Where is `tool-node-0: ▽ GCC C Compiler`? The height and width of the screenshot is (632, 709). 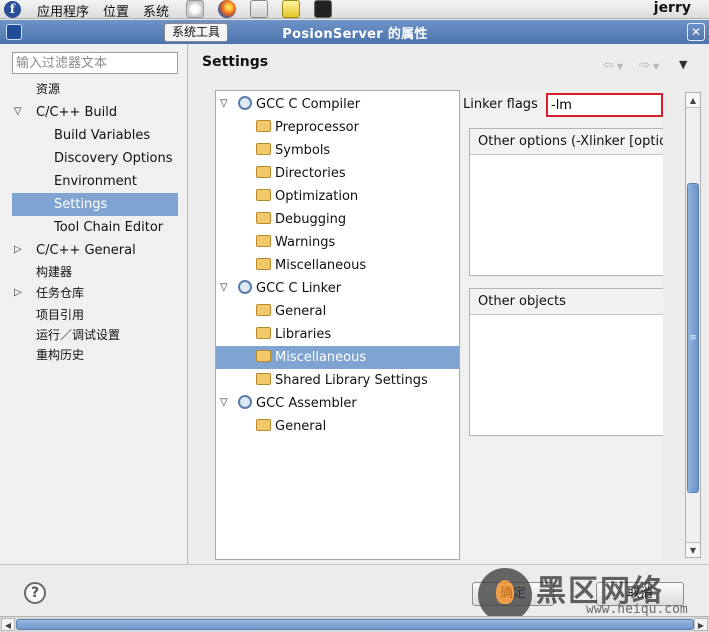 tool-node-0: ▽ GCC C Compiler is located at coordinates (337, 104).